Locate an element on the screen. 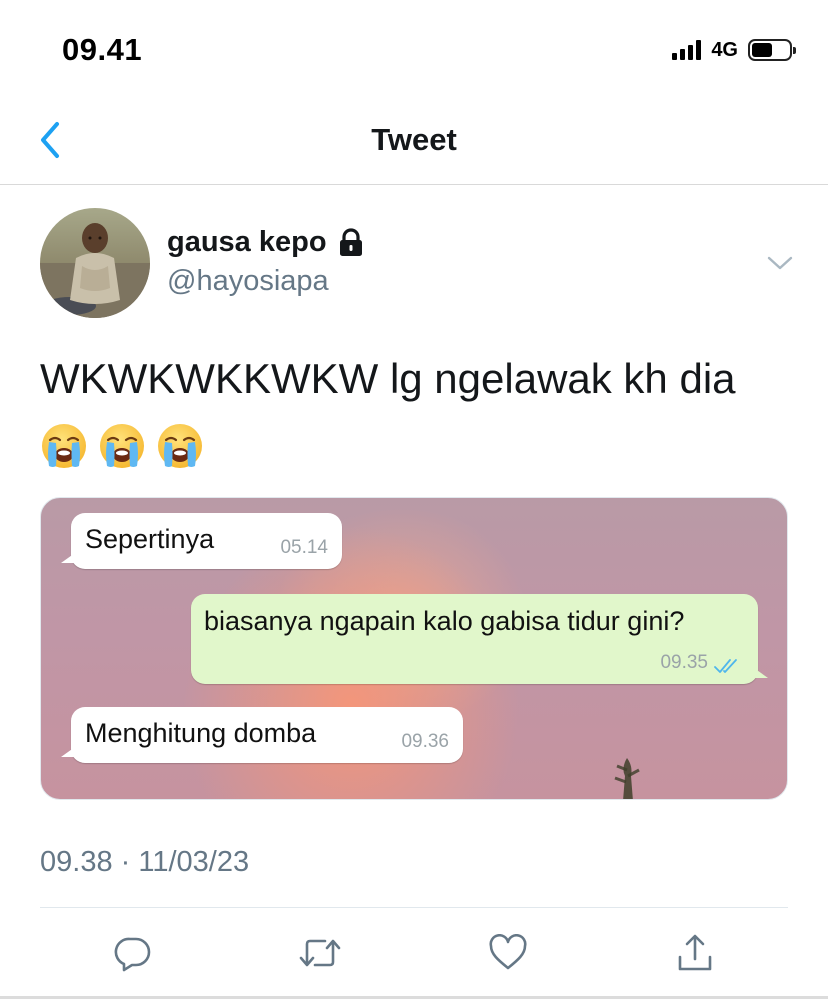 The height and width of the screenshot is (999, 828). divider is located at coordinates (414, 907).